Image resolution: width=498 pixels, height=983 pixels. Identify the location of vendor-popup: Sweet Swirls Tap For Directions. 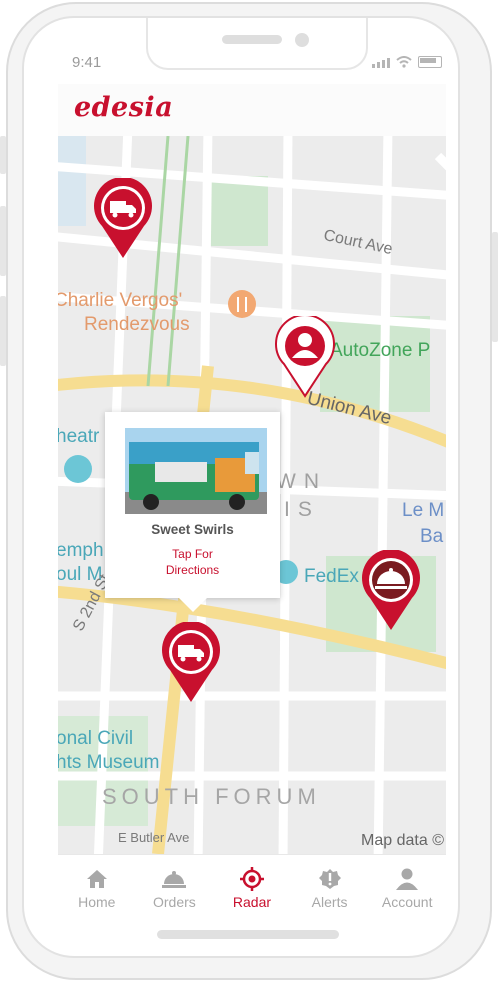
(192, 512).